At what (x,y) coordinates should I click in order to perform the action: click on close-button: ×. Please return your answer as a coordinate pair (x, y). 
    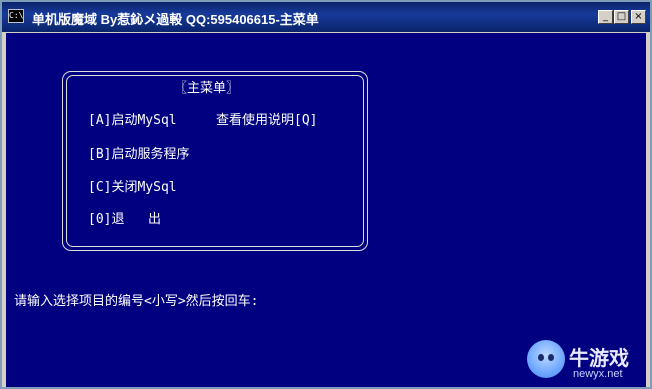
    Looking at the image, I should click on (638, 17).